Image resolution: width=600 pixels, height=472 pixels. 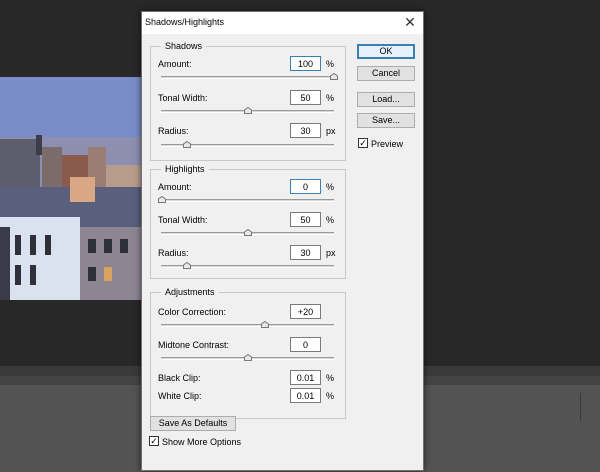 I want to click on white-clip-input, so click(x=305, y=395).